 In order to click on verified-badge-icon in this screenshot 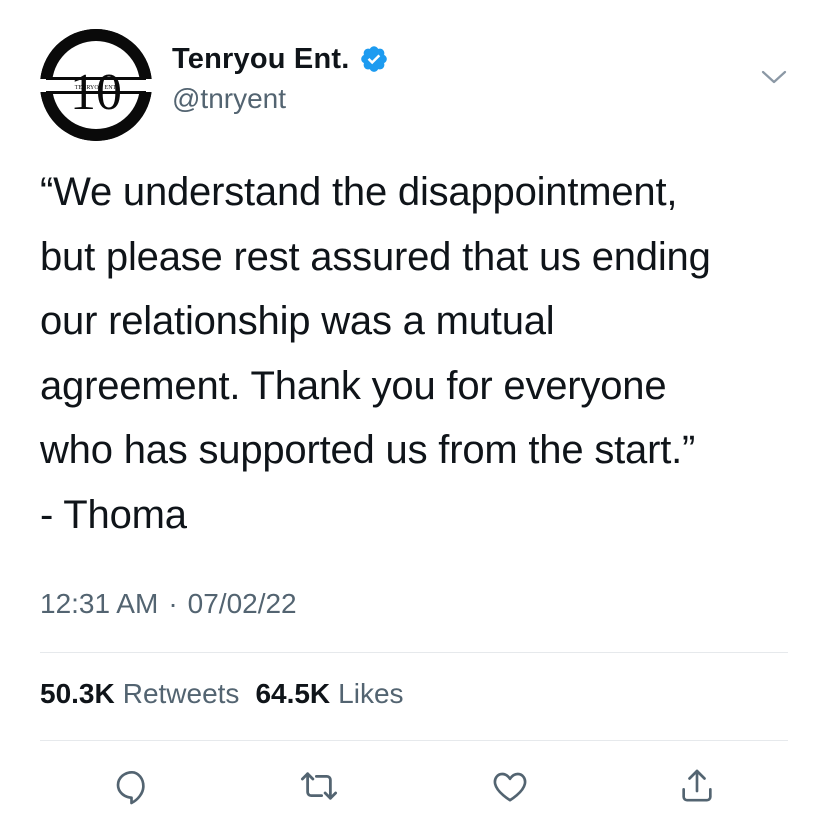, I will do `click(374, 59)`.